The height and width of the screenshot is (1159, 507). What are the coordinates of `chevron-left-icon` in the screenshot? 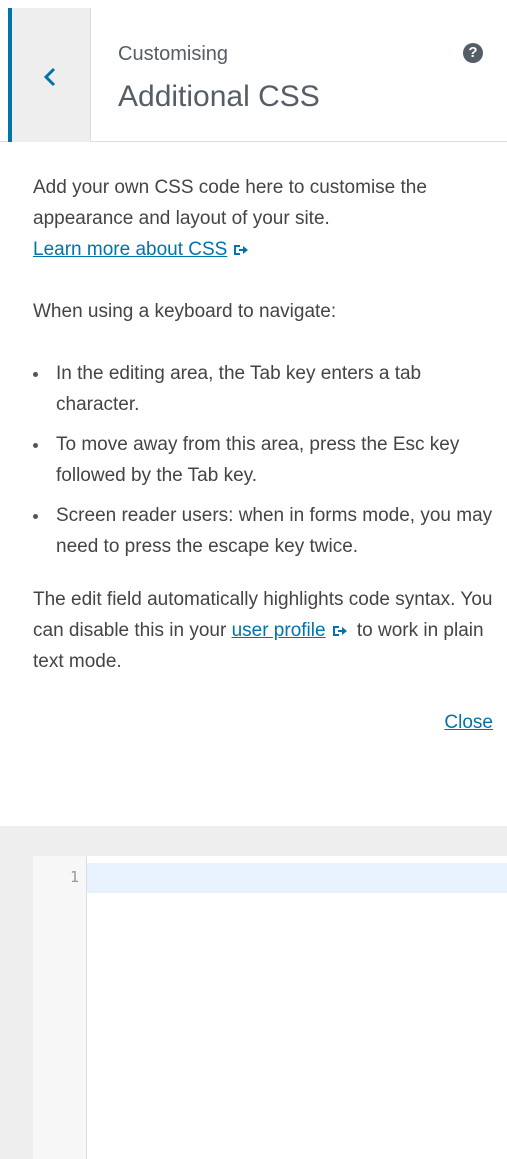 It's located at (49, 77).